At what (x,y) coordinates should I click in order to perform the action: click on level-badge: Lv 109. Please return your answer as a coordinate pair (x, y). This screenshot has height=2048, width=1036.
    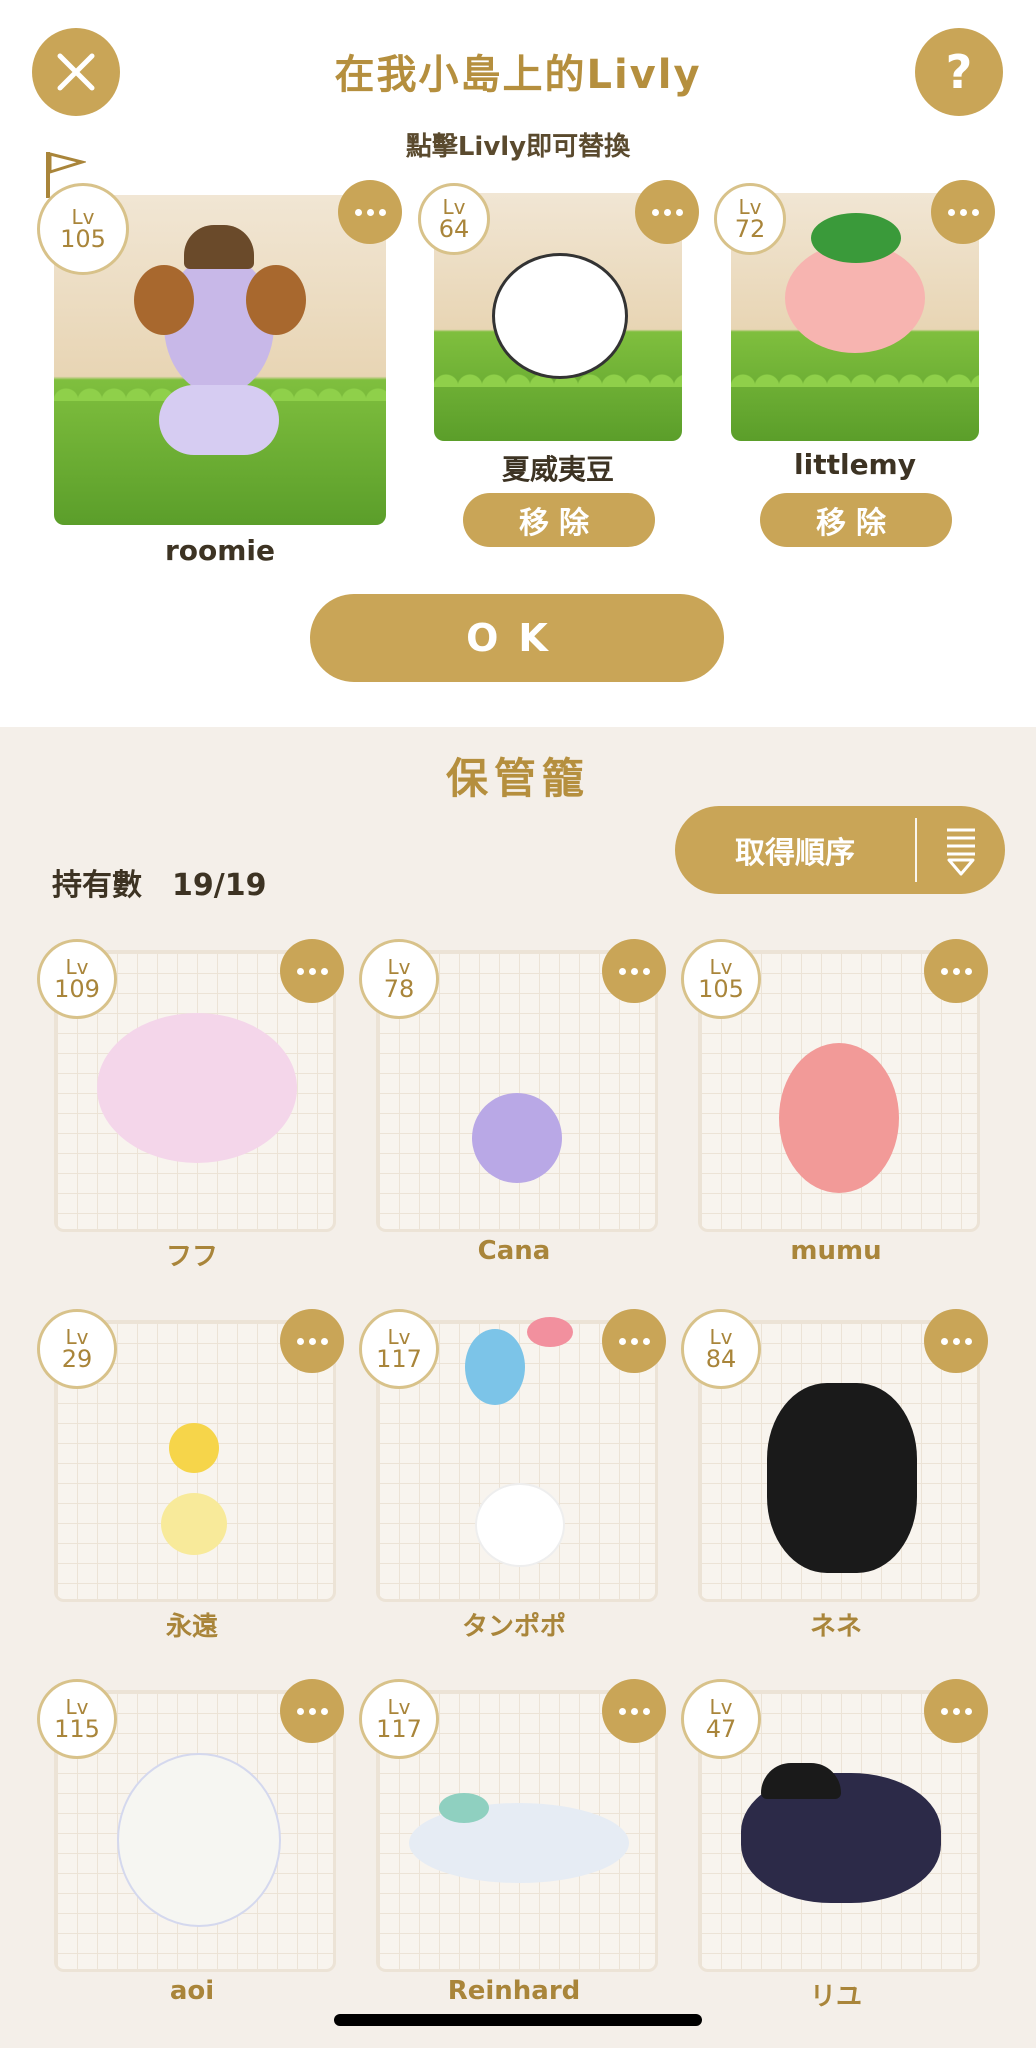
    Looking at the image, I should click on (77, 979).